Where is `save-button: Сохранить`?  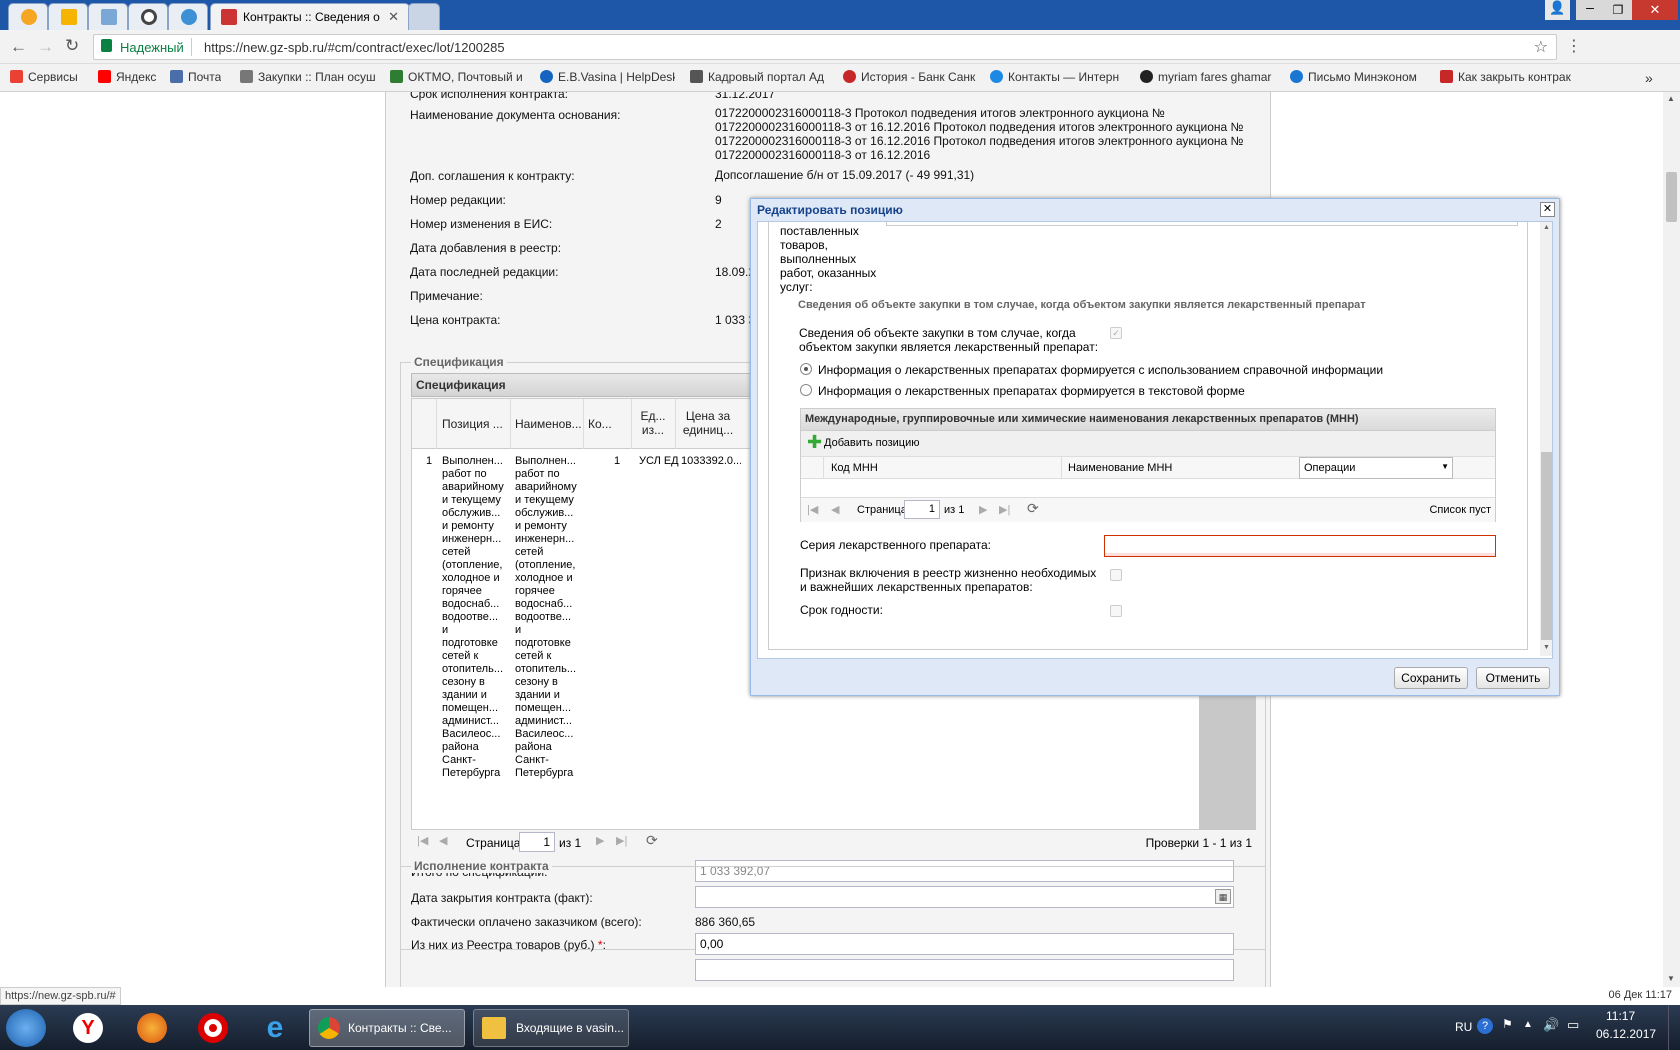
save-button: Сохранить is located at coordinates (1431, 678).